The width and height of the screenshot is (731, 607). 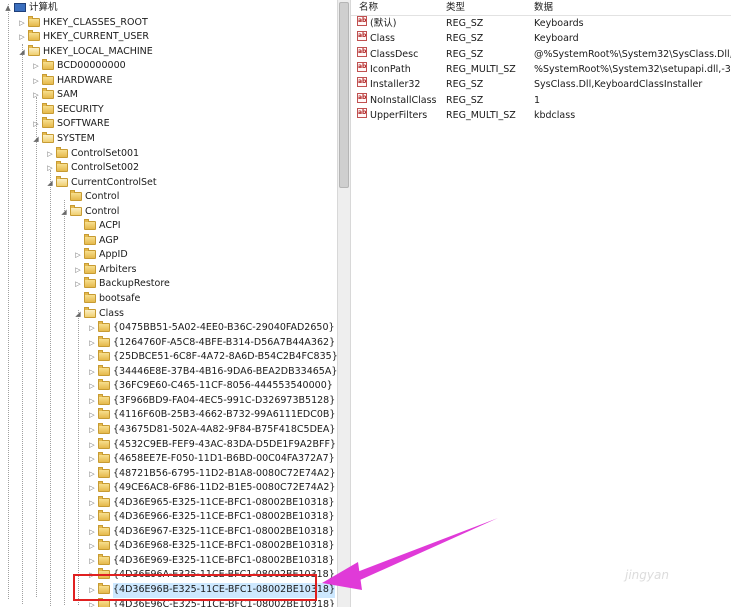 What do you see at coordinates (67, 110) in the screenshot?
I see `tree-item: SECURITY` at bounding box center [67, 110].